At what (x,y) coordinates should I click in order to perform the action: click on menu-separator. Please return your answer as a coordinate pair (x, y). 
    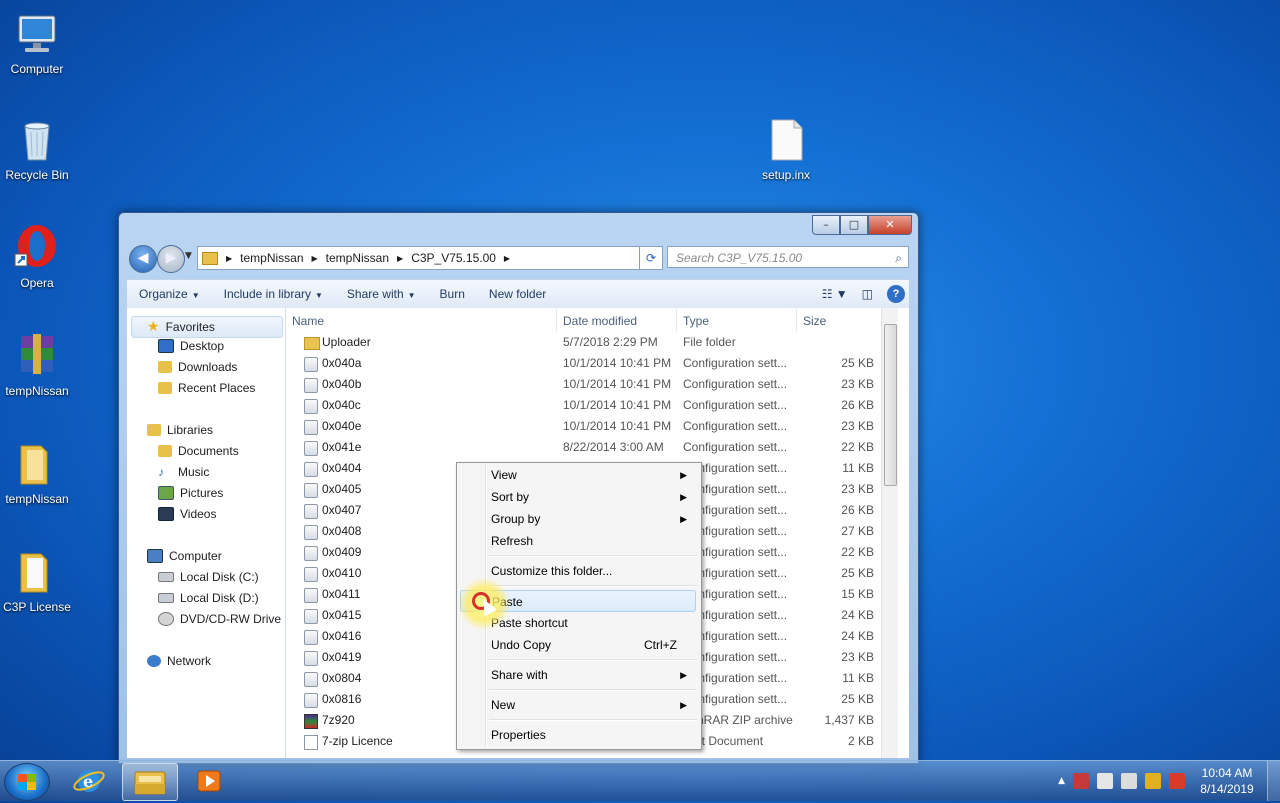
    Looking at the image, I should click on (593, 660).